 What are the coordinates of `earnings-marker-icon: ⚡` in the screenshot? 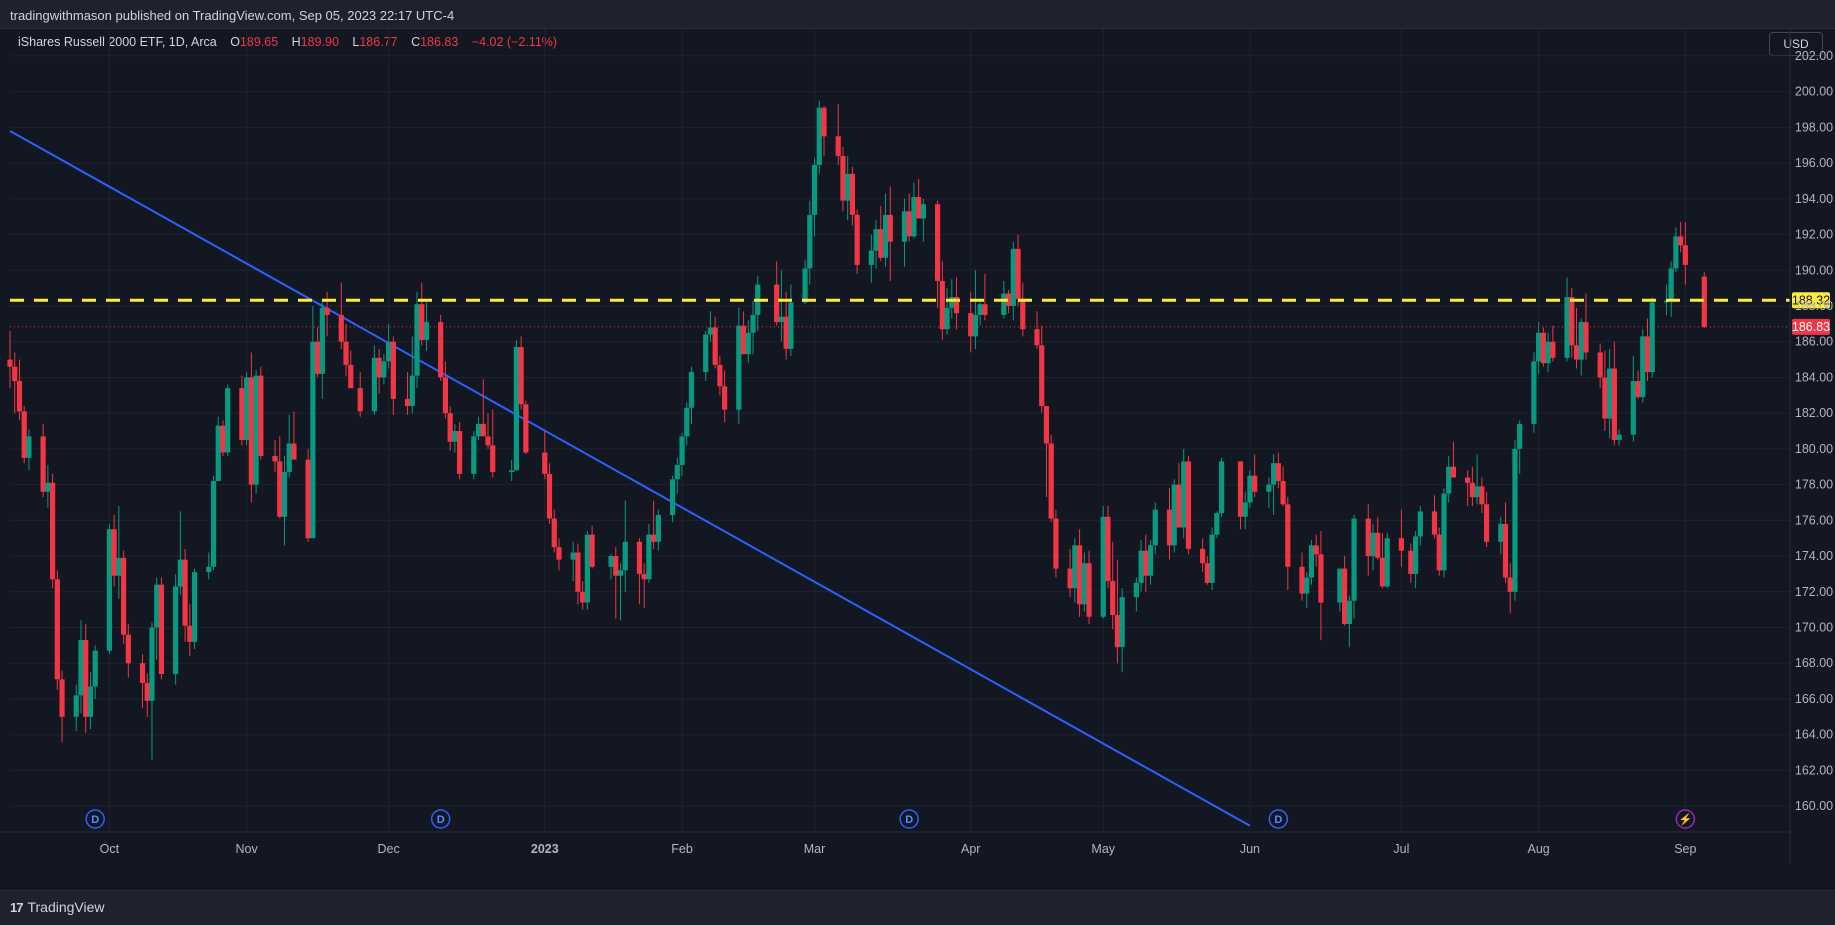 It's located at (1685, 819).